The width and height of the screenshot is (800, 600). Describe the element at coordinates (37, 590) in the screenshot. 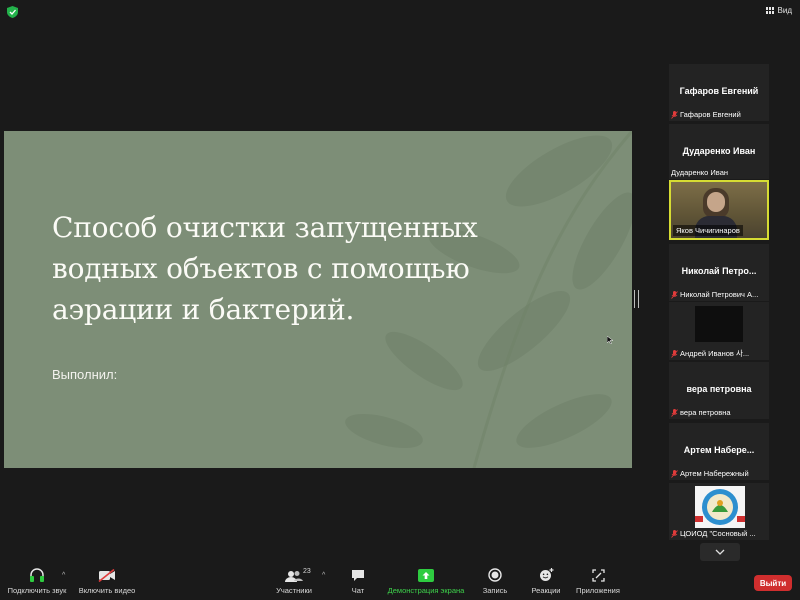

I see `join-audio-label: Подключить звук` at that location.